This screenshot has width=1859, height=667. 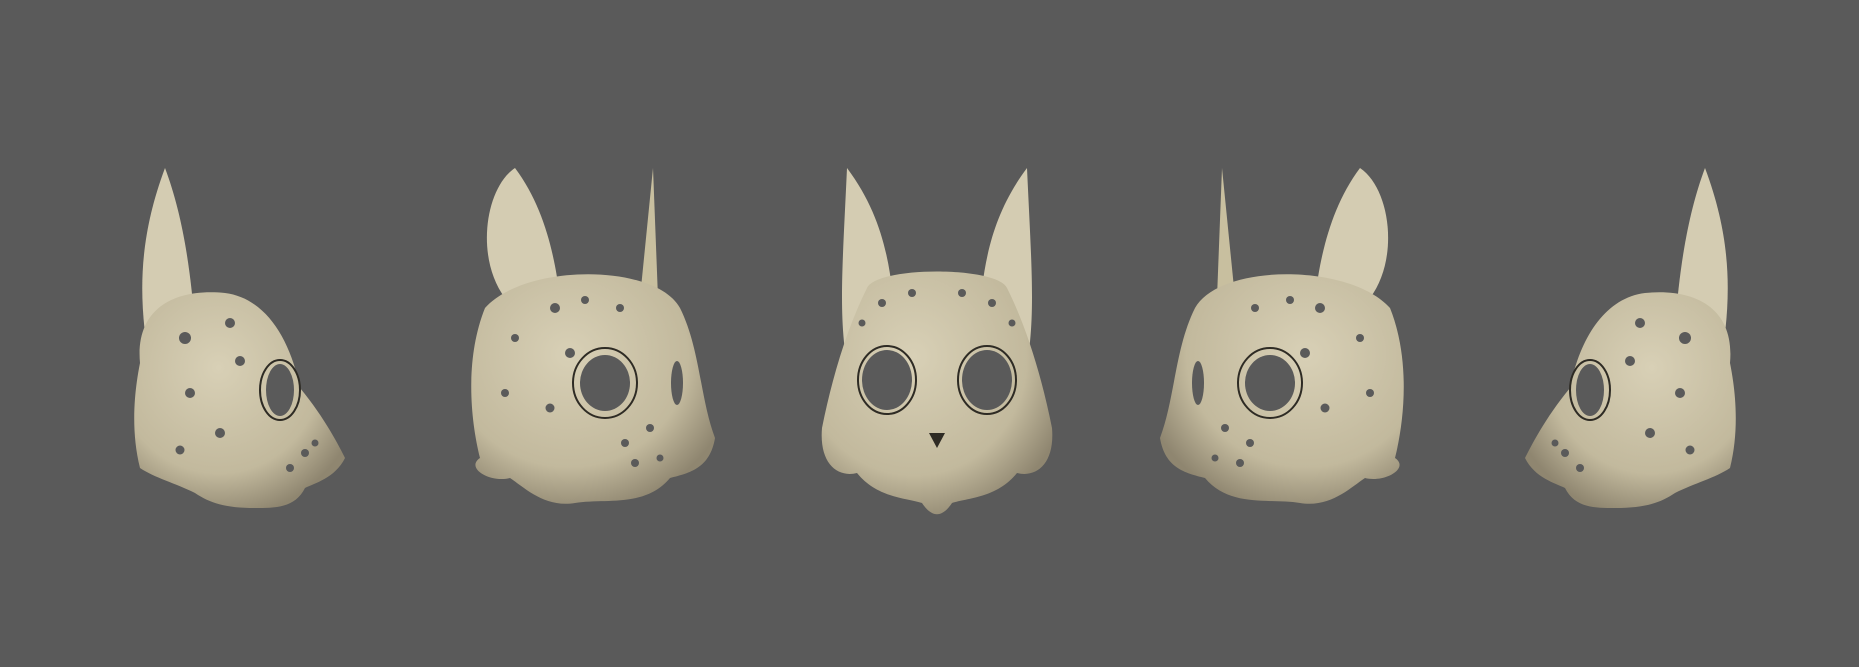 I want to click on mask-view-right-three-quarter, so click(x=1282, y=336).